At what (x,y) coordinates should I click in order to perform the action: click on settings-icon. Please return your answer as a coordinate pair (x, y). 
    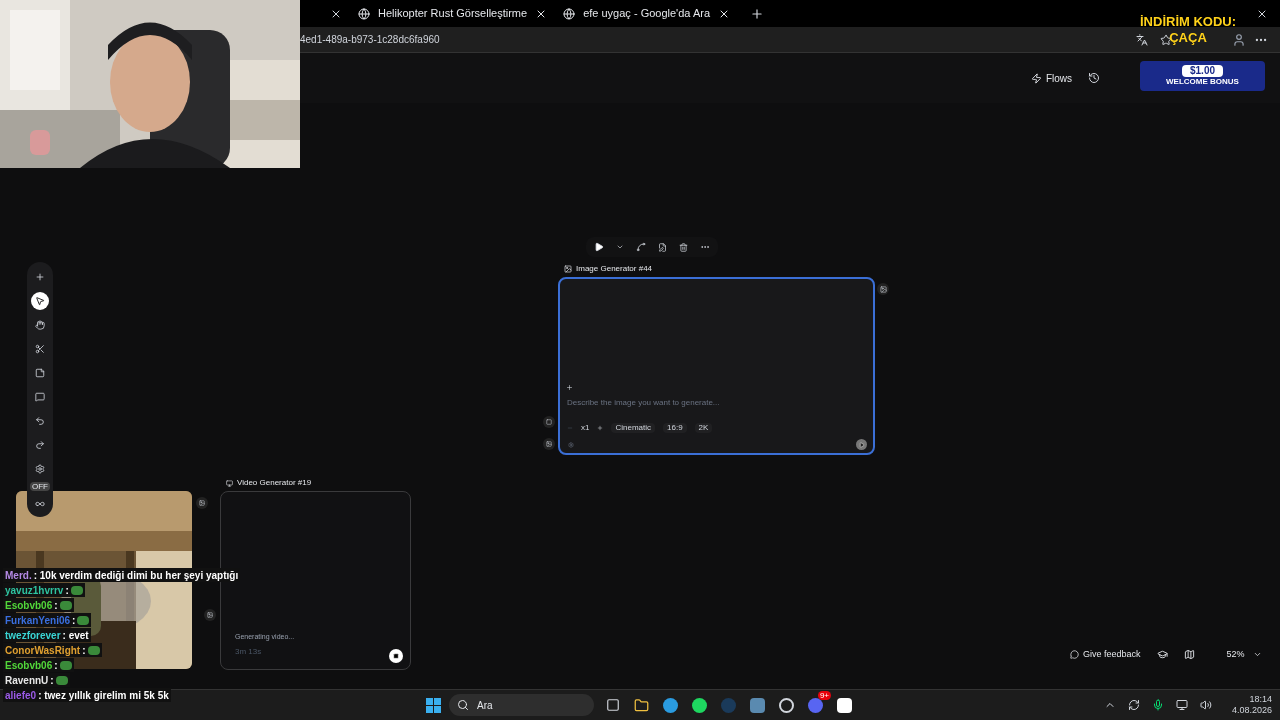
    Looking at the image, I should click on (40, 469).